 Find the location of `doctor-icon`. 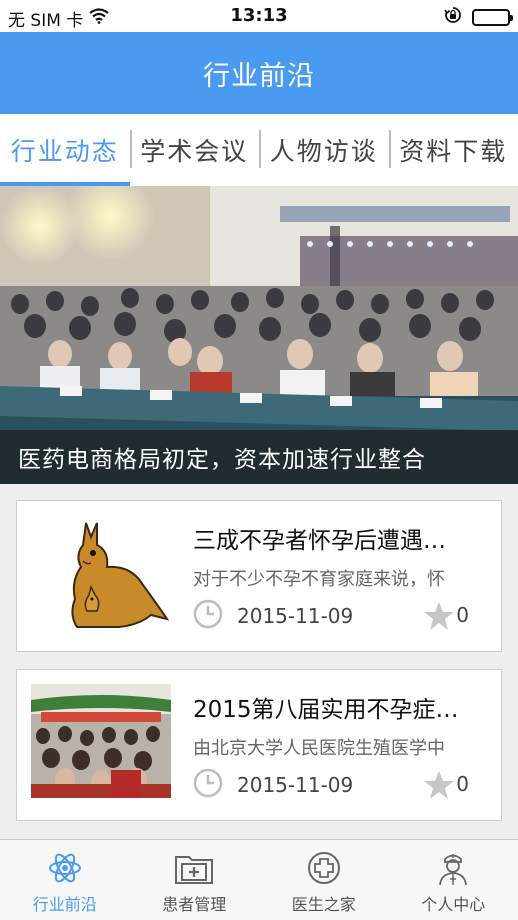

doctor-icon is located at coordinates (453, 868).